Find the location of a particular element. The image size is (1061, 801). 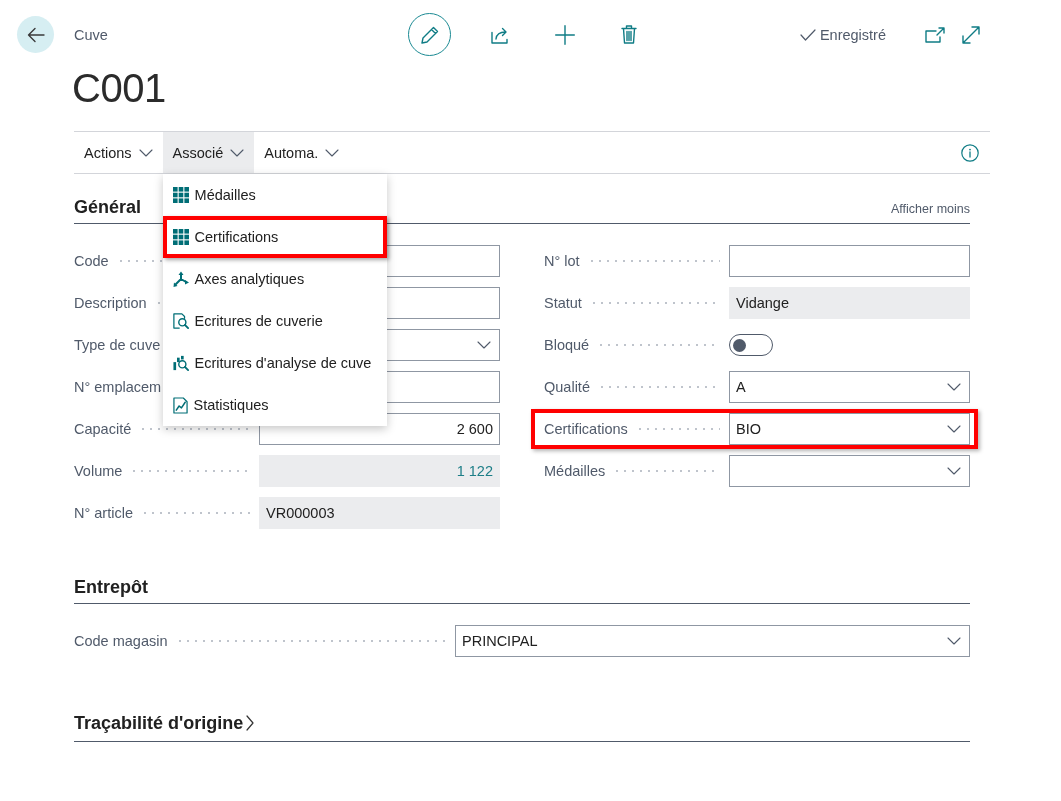

share-icon is located at coordinates (501, 34).